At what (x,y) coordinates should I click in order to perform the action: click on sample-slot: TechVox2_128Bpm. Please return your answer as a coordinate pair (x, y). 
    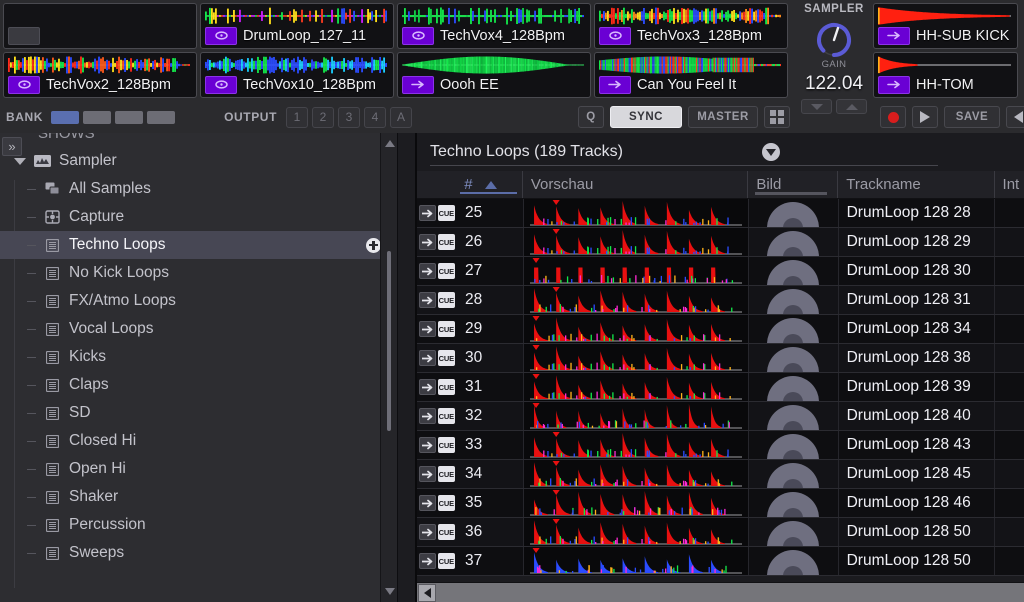
    Looking at the image, I should click on (100, 75).